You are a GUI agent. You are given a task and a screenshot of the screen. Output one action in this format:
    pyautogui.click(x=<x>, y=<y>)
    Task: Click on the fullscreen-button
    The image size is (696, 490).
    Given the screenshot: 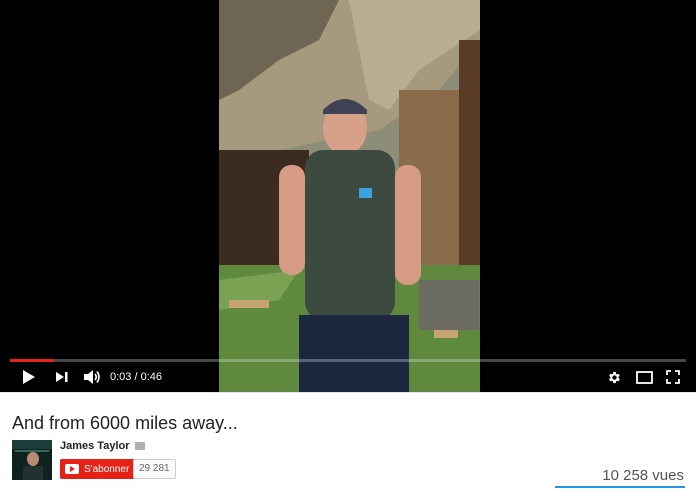 What is the action you would take?
    pyautogui.click(x=673, y=377)
    